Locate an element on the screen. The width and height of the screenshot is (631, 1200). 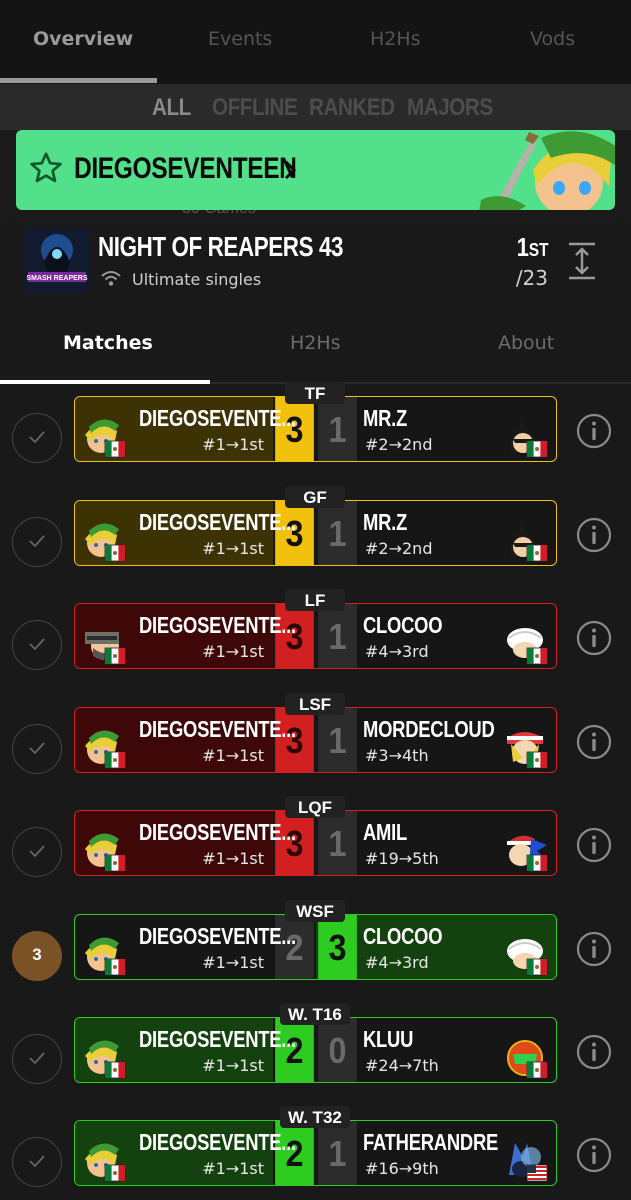
subtab-indicator is located at coordinates (105, 382).